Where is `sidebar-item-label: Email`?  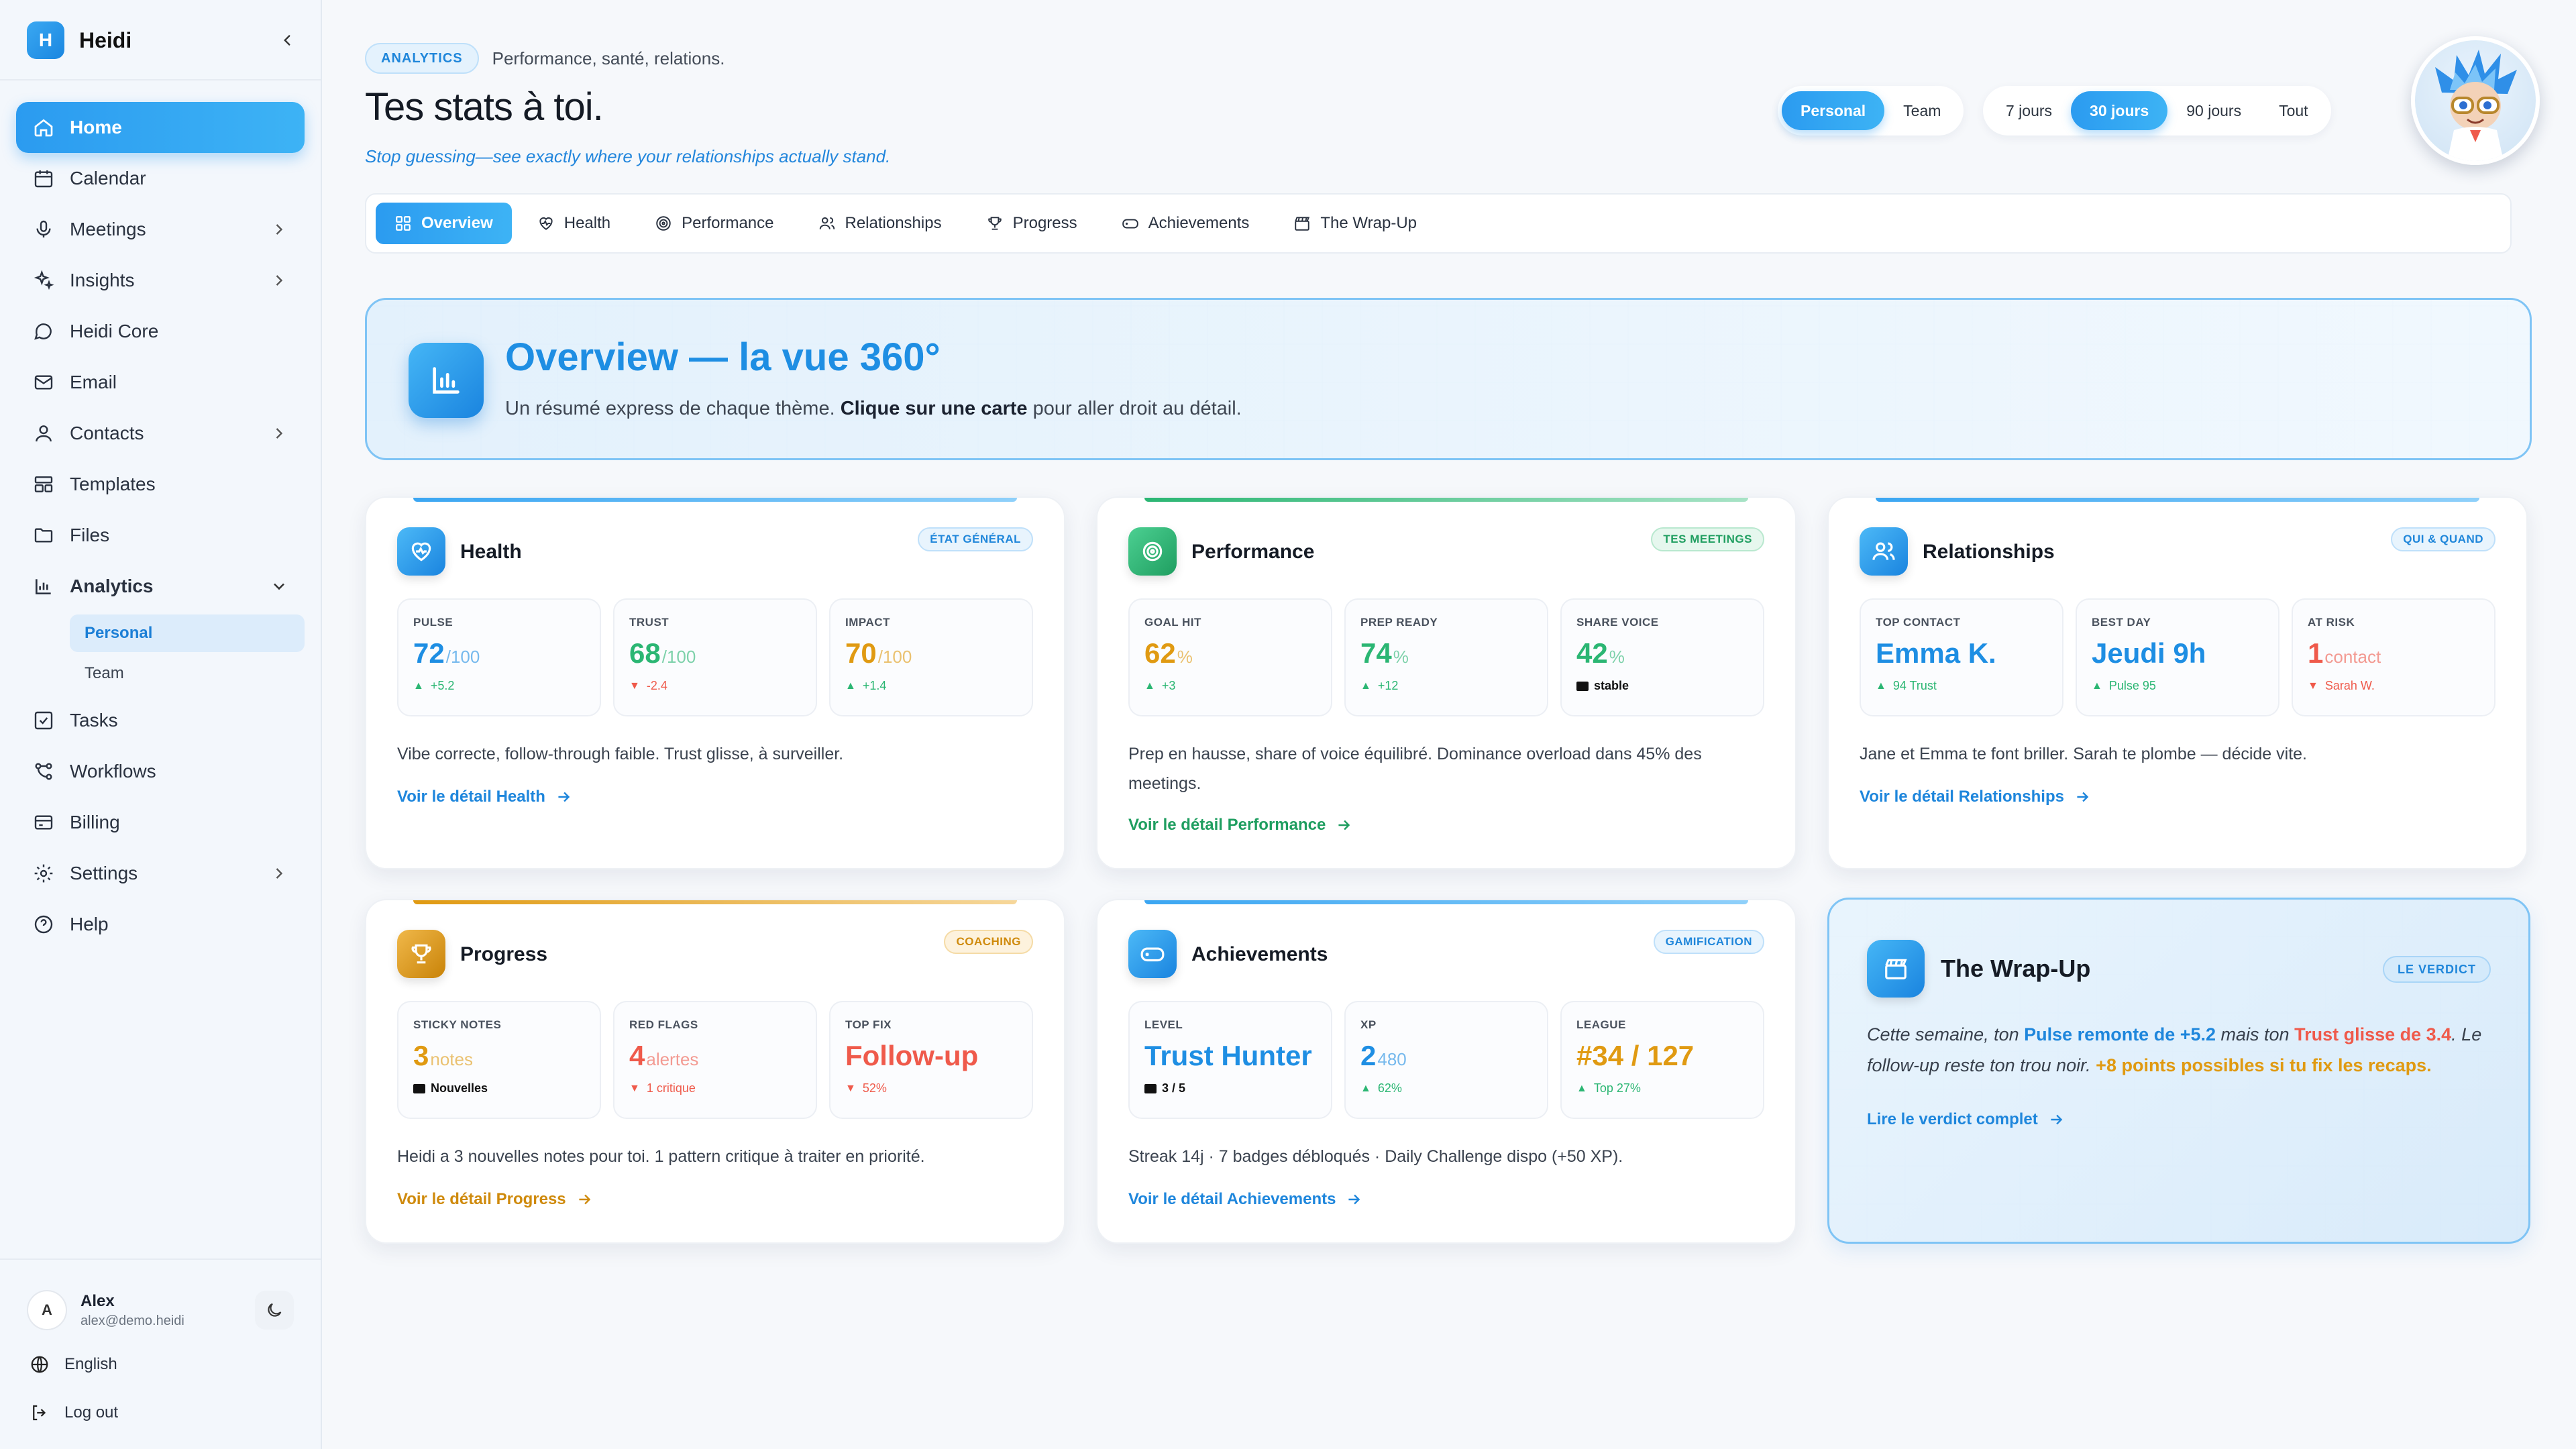
sidebar-item-label: Email is located at coordinates (93, 382).